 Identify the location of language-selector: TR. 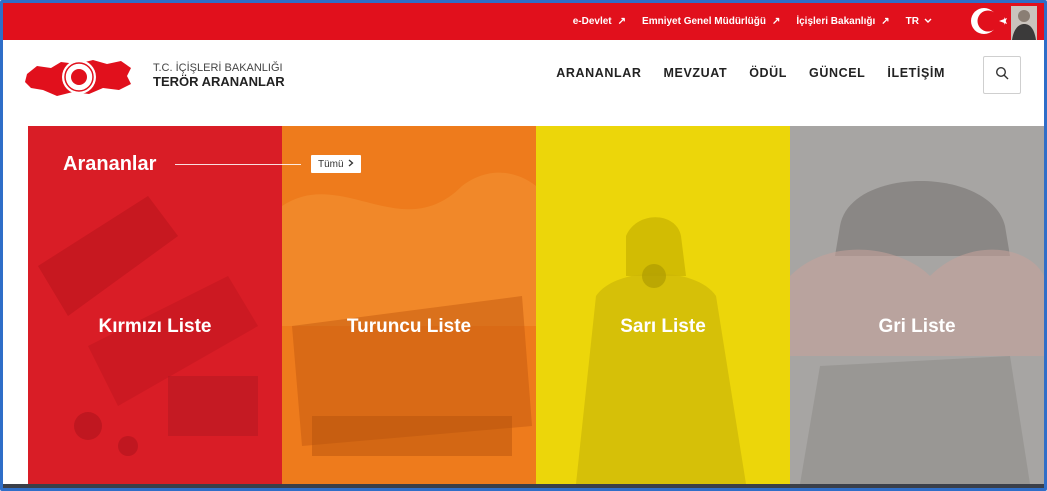
(919, 21).